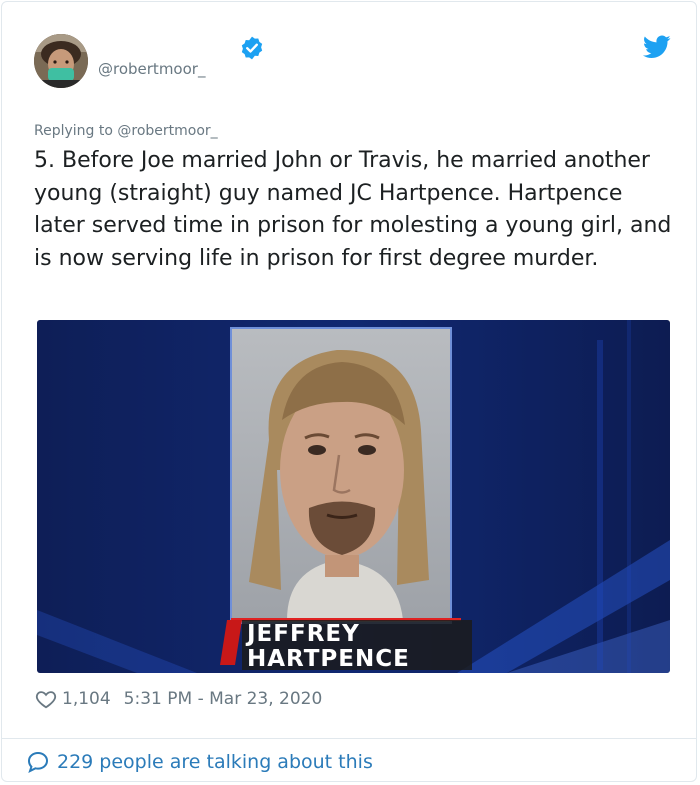 This screenshot has width=700, height=785. What do you see at coordinates (302, 634) in the screenshot?
I see `media-caption-line1: JEFFREY` at bounding box center [302, 634].